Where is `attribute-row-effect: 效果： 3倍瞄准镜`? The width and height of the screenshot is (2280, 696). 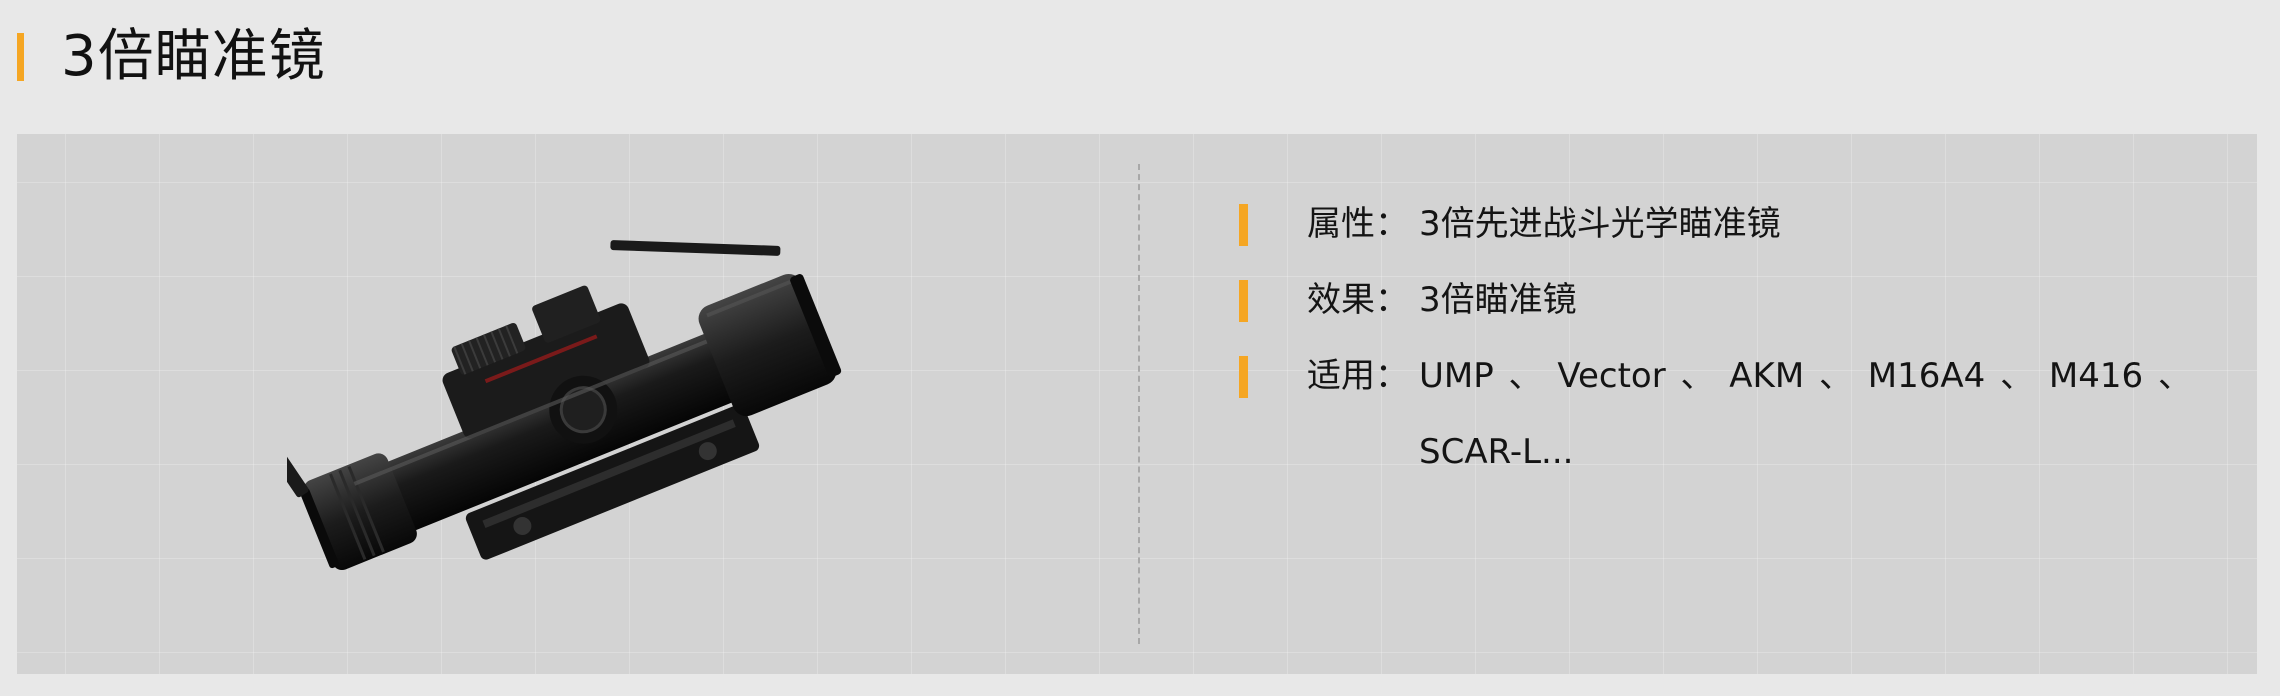 attribute-row-effect: 效果： 3倍瞄准镜 is located at coordinates (1717, 300).